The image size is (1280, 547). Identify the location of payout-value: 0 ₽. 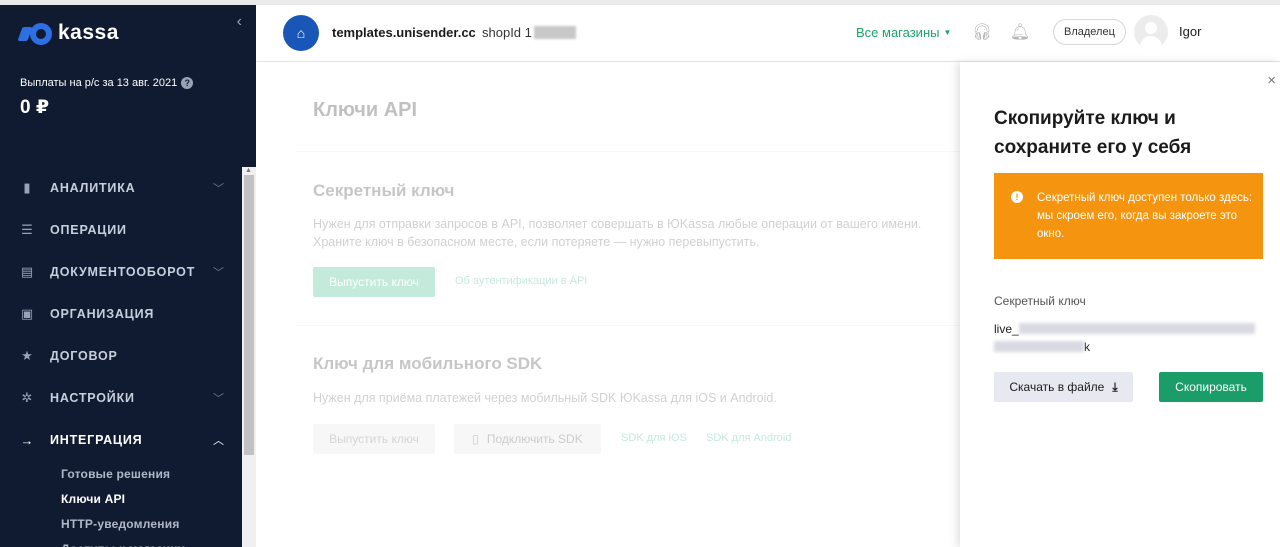
(35, 107).